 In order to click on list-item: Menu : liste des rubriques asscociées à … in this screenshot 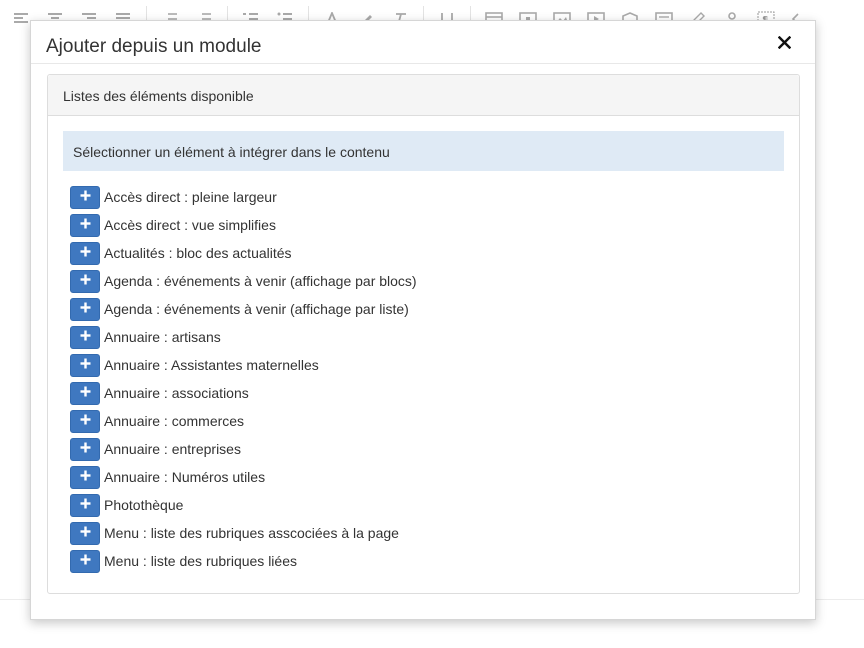, I will do `click(427, 533)`.